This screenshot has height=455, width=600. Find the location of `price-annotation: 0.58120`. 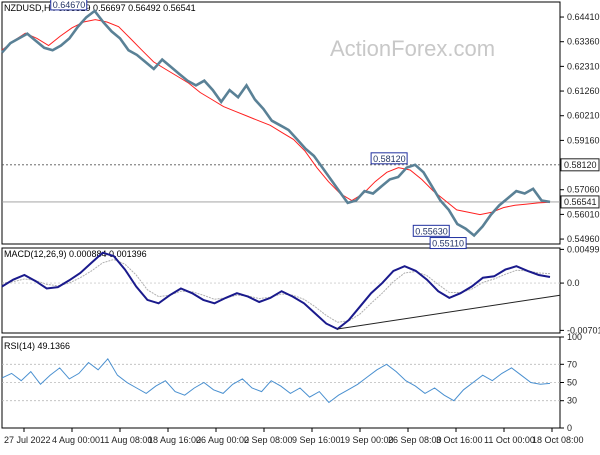

price-annotation: 0.58120 is located at coordinates (389, 159).